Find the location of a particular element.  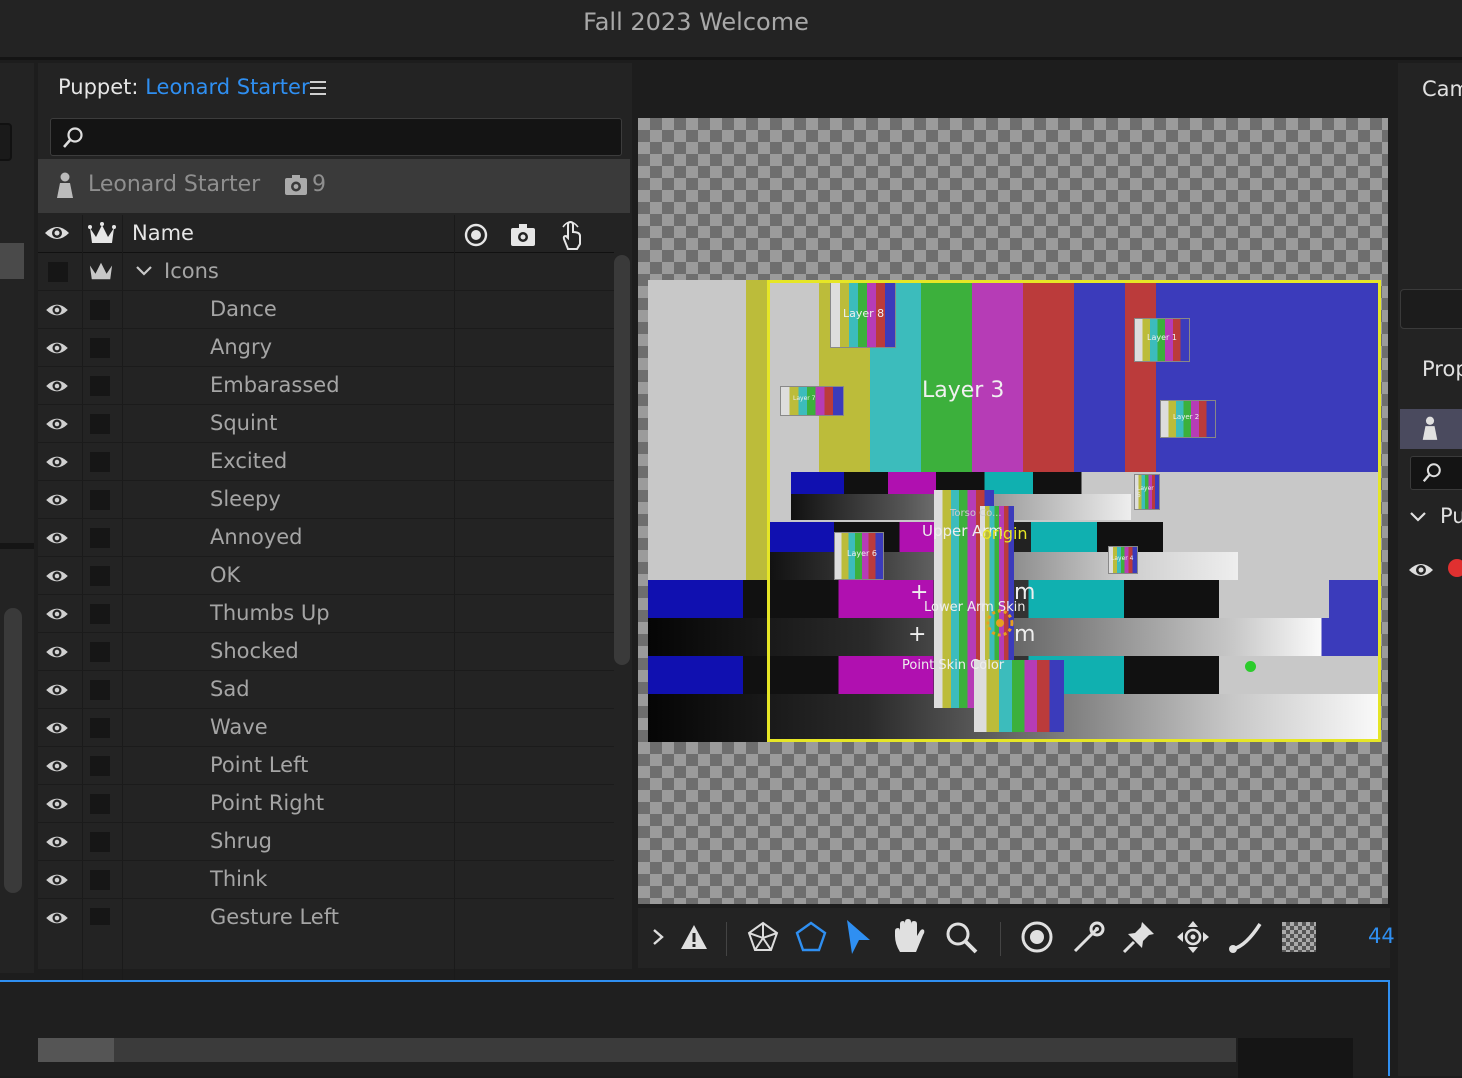

puppet-row: Leonard Starter 9 is located at coordinates (334, 186).